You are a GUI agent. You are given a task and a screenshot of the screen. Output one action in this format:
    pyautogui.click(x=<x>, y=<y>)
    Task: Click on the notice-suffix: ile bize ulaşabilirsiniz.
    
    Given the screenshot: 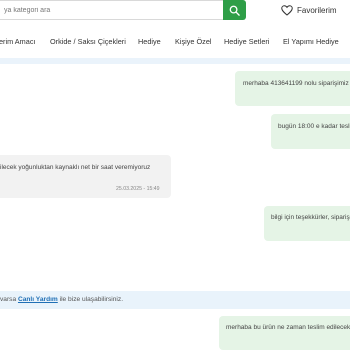 What is the action you would take?
    pyautogui.click(x=90, y=299)
    